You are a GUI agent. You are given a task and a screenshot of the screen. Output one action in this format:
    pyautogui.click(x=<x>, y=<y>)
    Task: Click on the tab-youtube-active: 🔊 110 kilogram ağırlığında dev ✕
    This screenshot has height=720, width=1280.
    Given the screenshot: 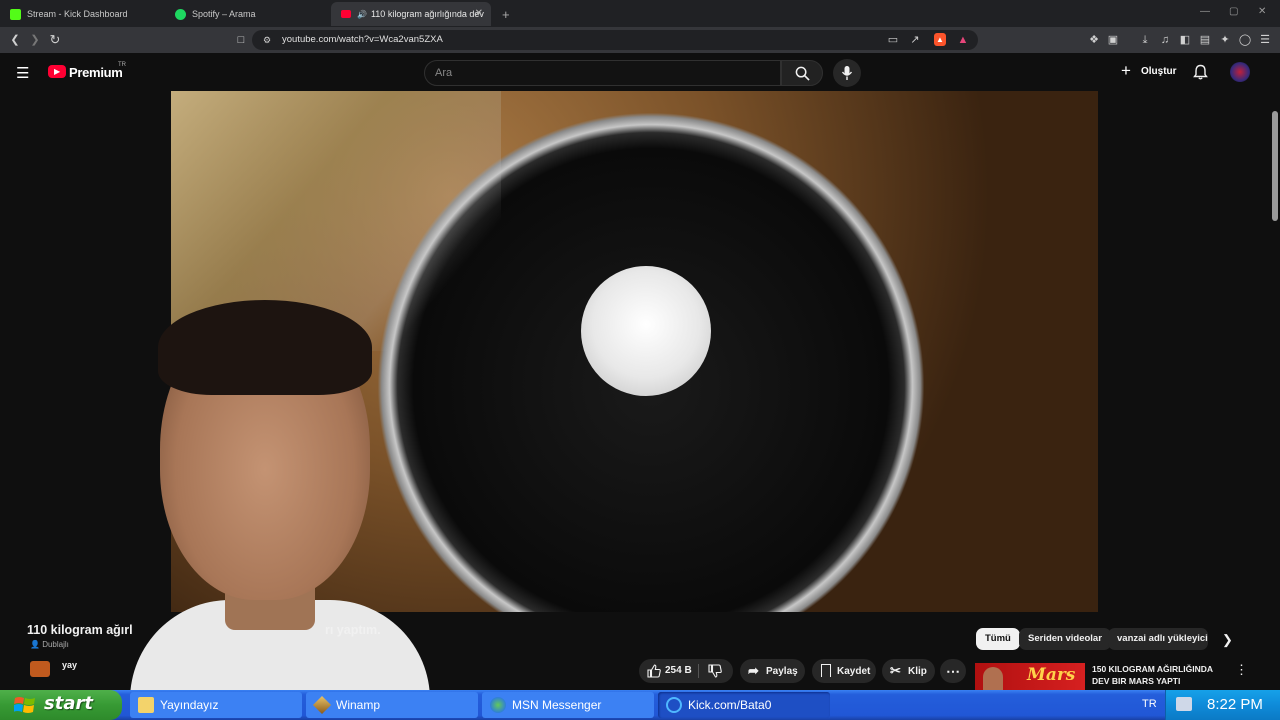 What is the action you would take?
    pyautogui.click(x=411, y=14)
    